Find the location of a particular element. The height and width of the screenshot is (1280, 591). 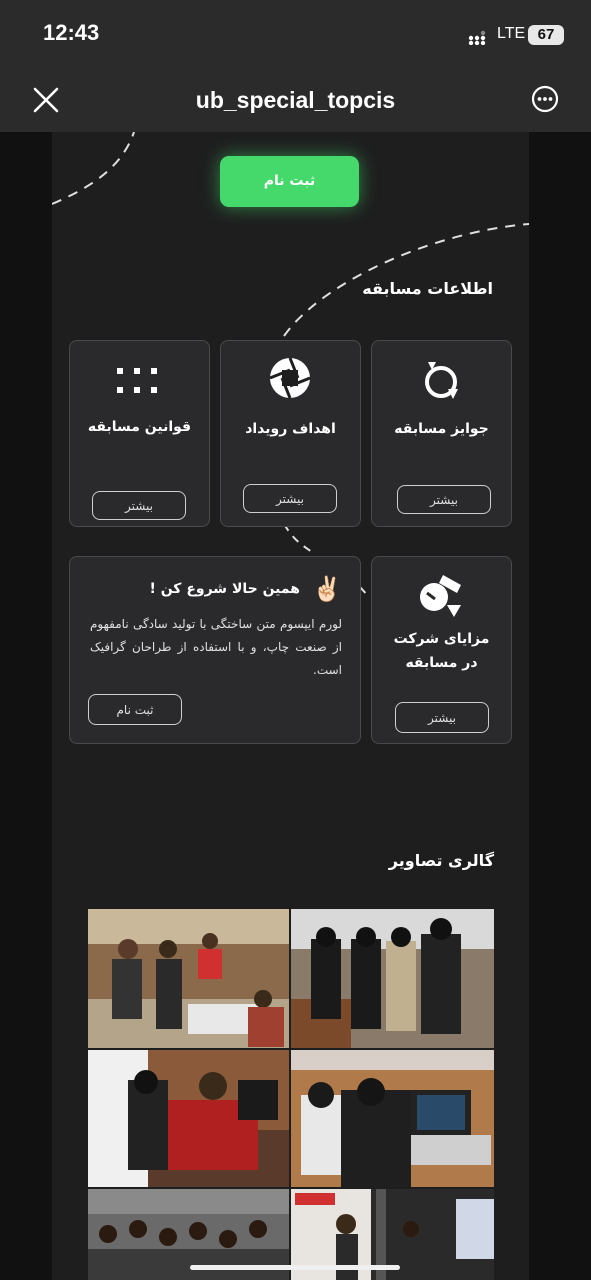

competition-info-heading: اطلاعات مسابقه is located at coordinates (427, 288).